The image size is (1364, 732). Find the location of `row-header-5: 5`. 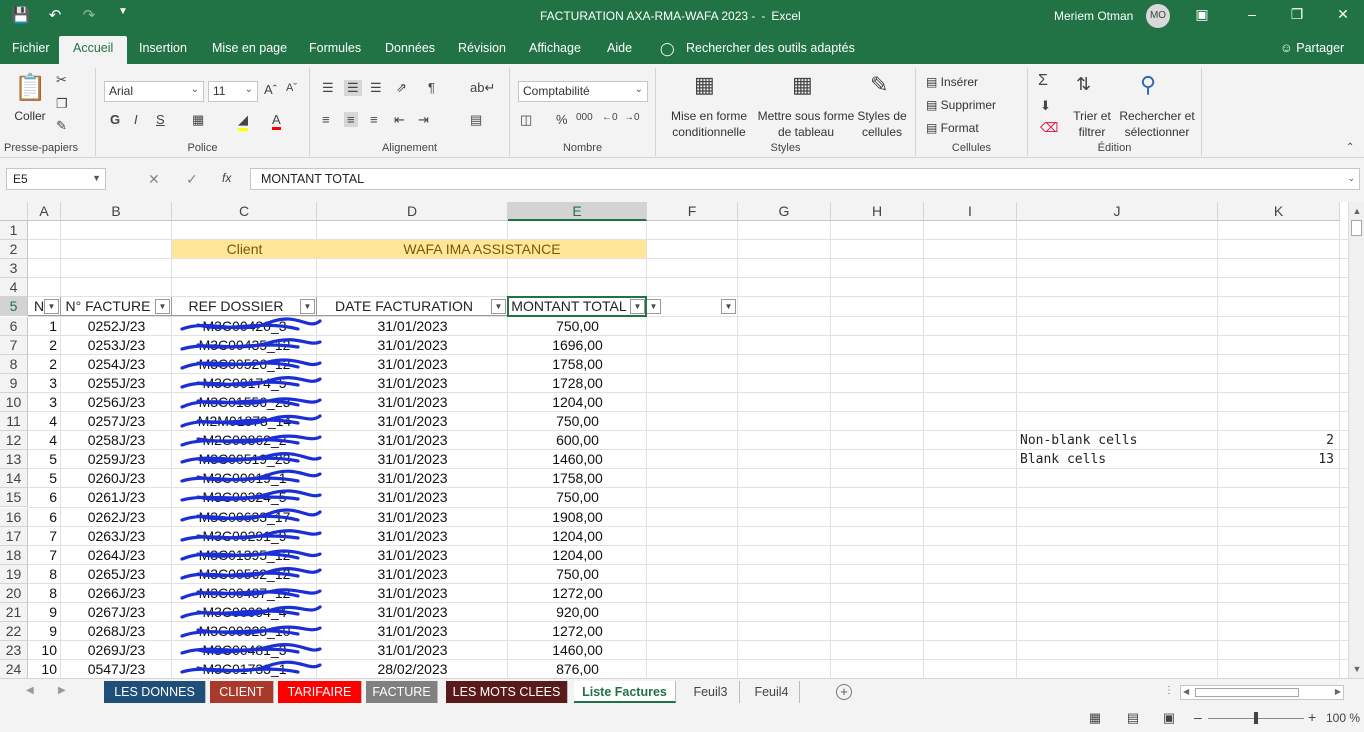

row-header-5: 5 is located at coordinates (14, 306).